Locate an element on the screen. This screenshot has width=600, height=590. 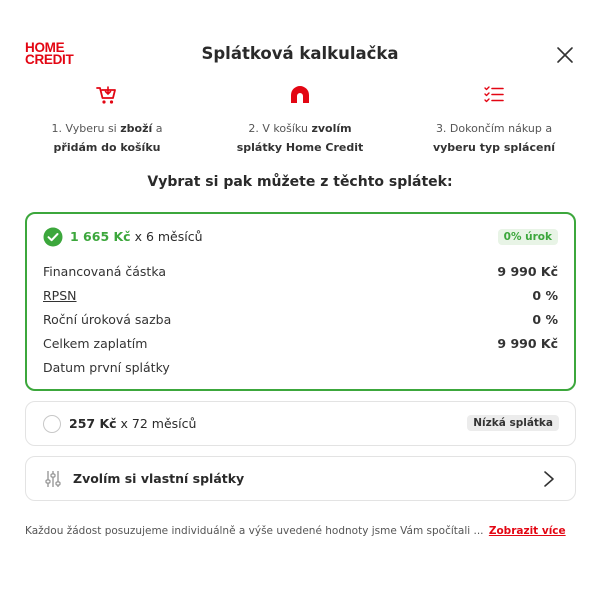
installment-amount: 257 Kč is located at coordinates (93, 423).